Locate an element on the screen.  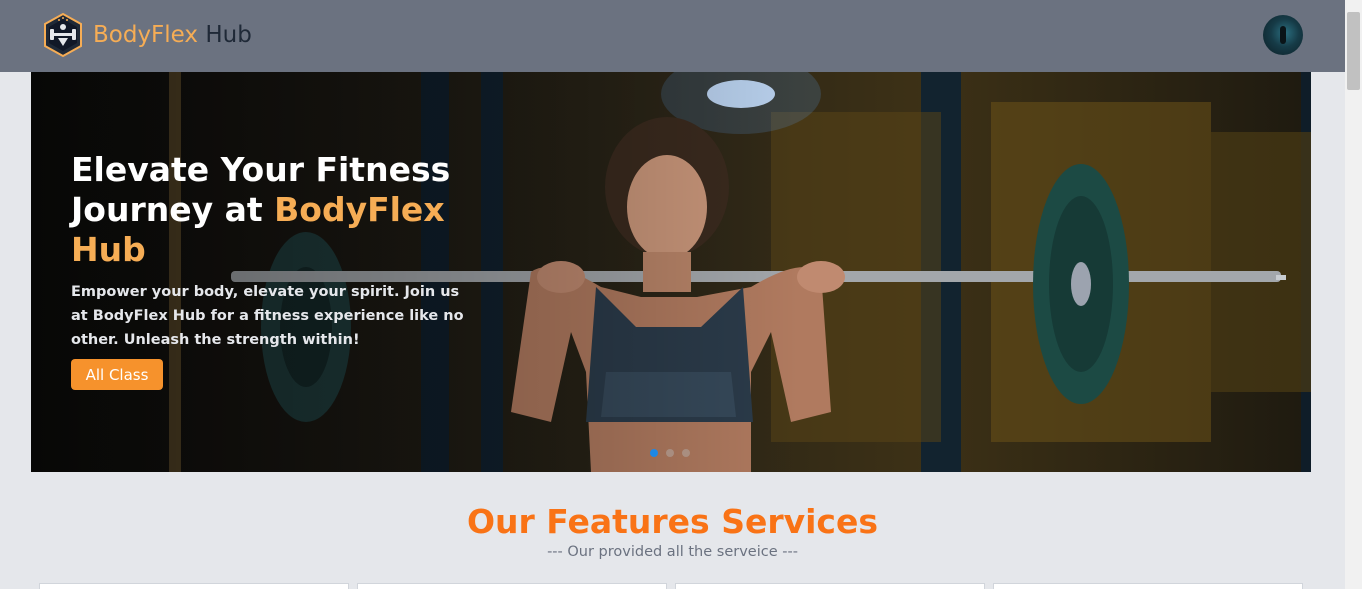
all-class-button: All Class is located at coordinates (117, 374).